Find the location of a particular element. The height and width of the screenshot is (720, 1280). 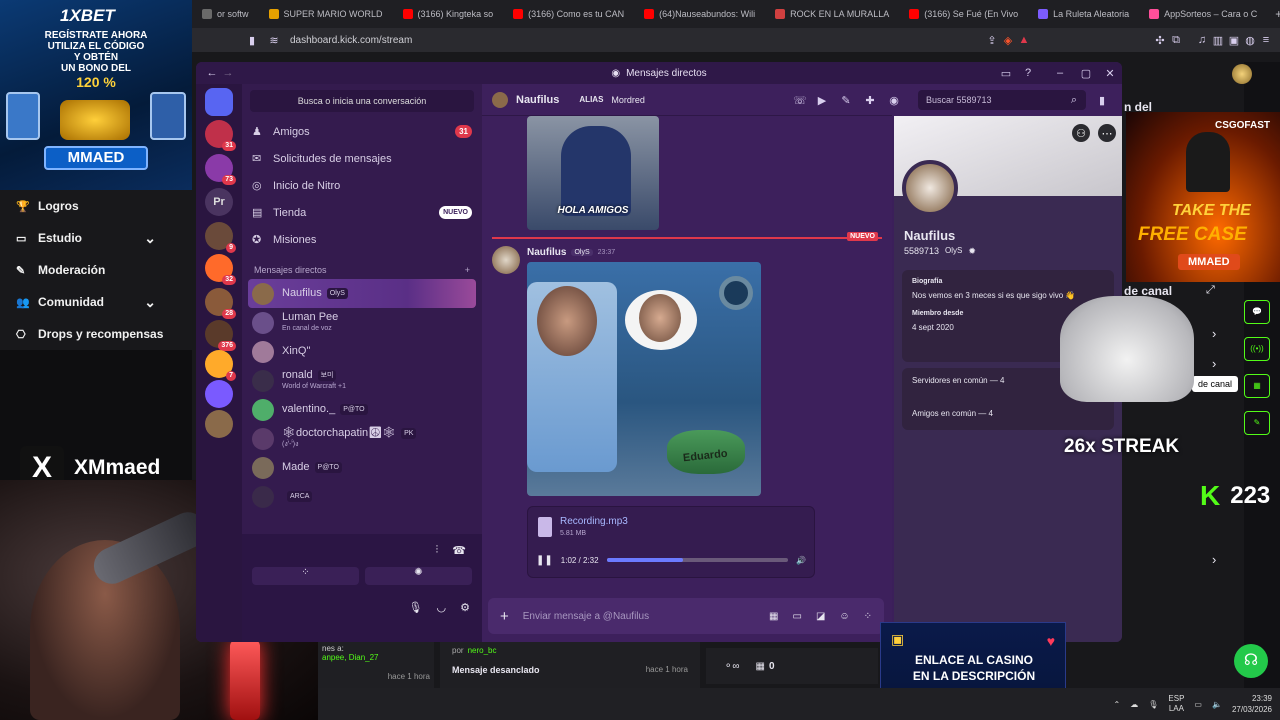

message-author: Naufilus is located at coordinates (546, 252).